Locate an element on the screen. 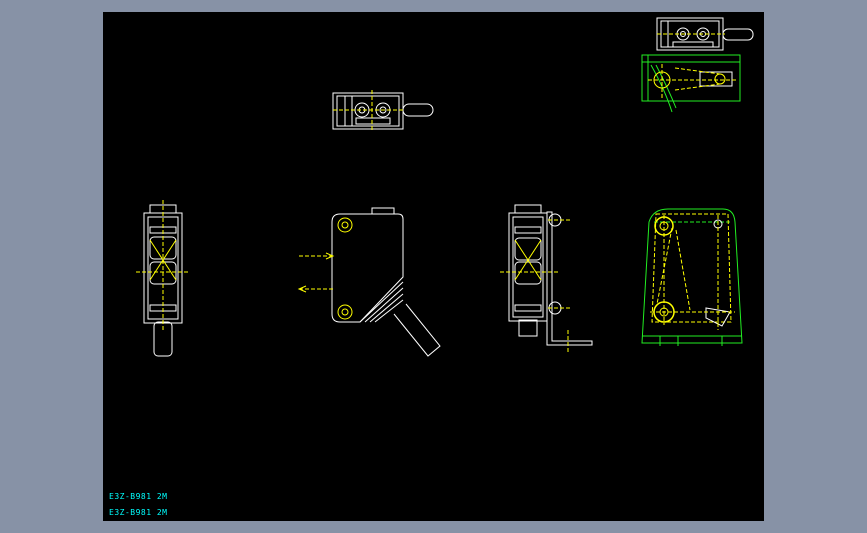 The height and width of the screenshot is (533, 867). front-view-with-bracket is located at coordinates (546, 278).